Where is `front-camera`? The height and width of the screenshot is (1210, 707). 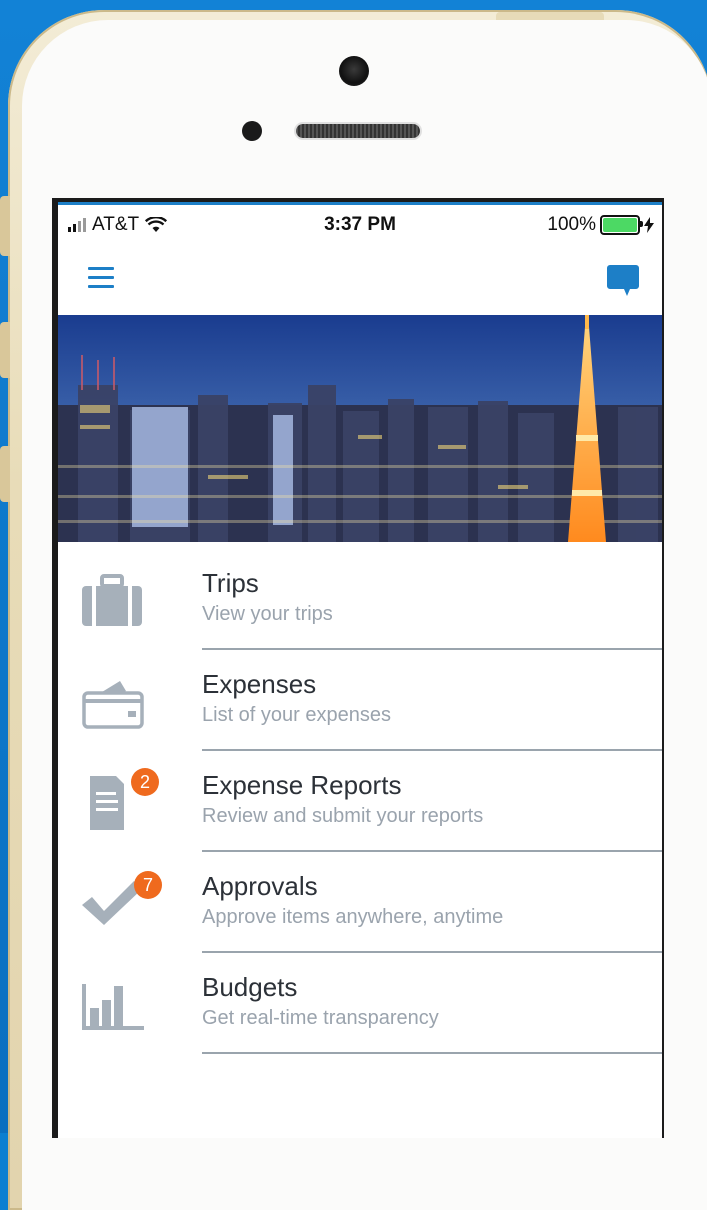 front-camera is located at coordinates (354, 71).